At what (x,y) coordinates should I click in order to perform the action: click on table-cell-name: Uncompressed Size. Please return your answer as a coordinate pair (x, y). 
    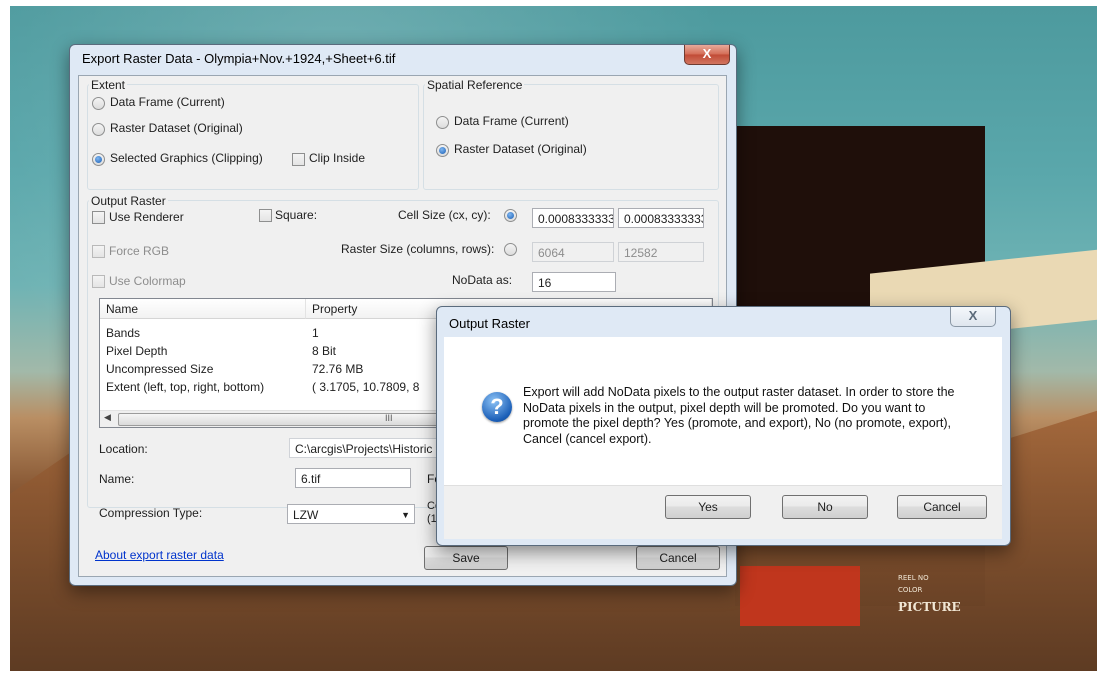
    Looking at the image, I should click on (160, 369).